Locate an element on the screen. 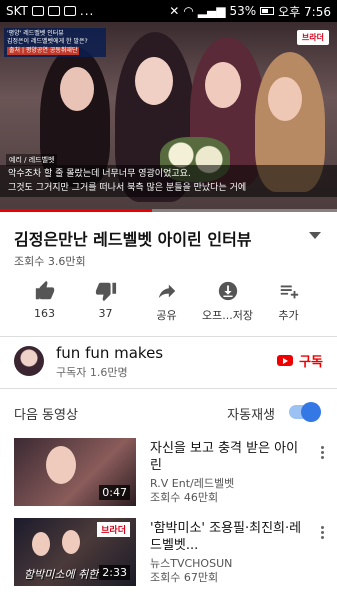 Image resolution: width=337 pixels, height=599 pixels. subscribe-label: 구독 is located at coordinates (311, 362).